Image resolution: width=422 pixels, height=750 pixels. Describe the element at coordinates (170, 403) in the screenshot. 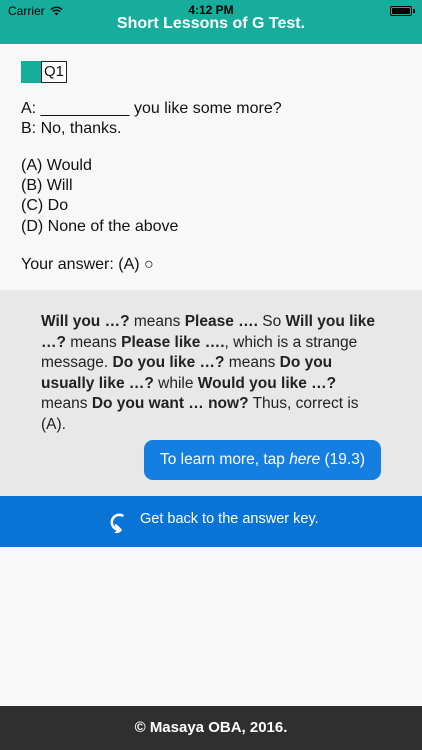

I see `explanation-term: Do you want … now?` at that location.